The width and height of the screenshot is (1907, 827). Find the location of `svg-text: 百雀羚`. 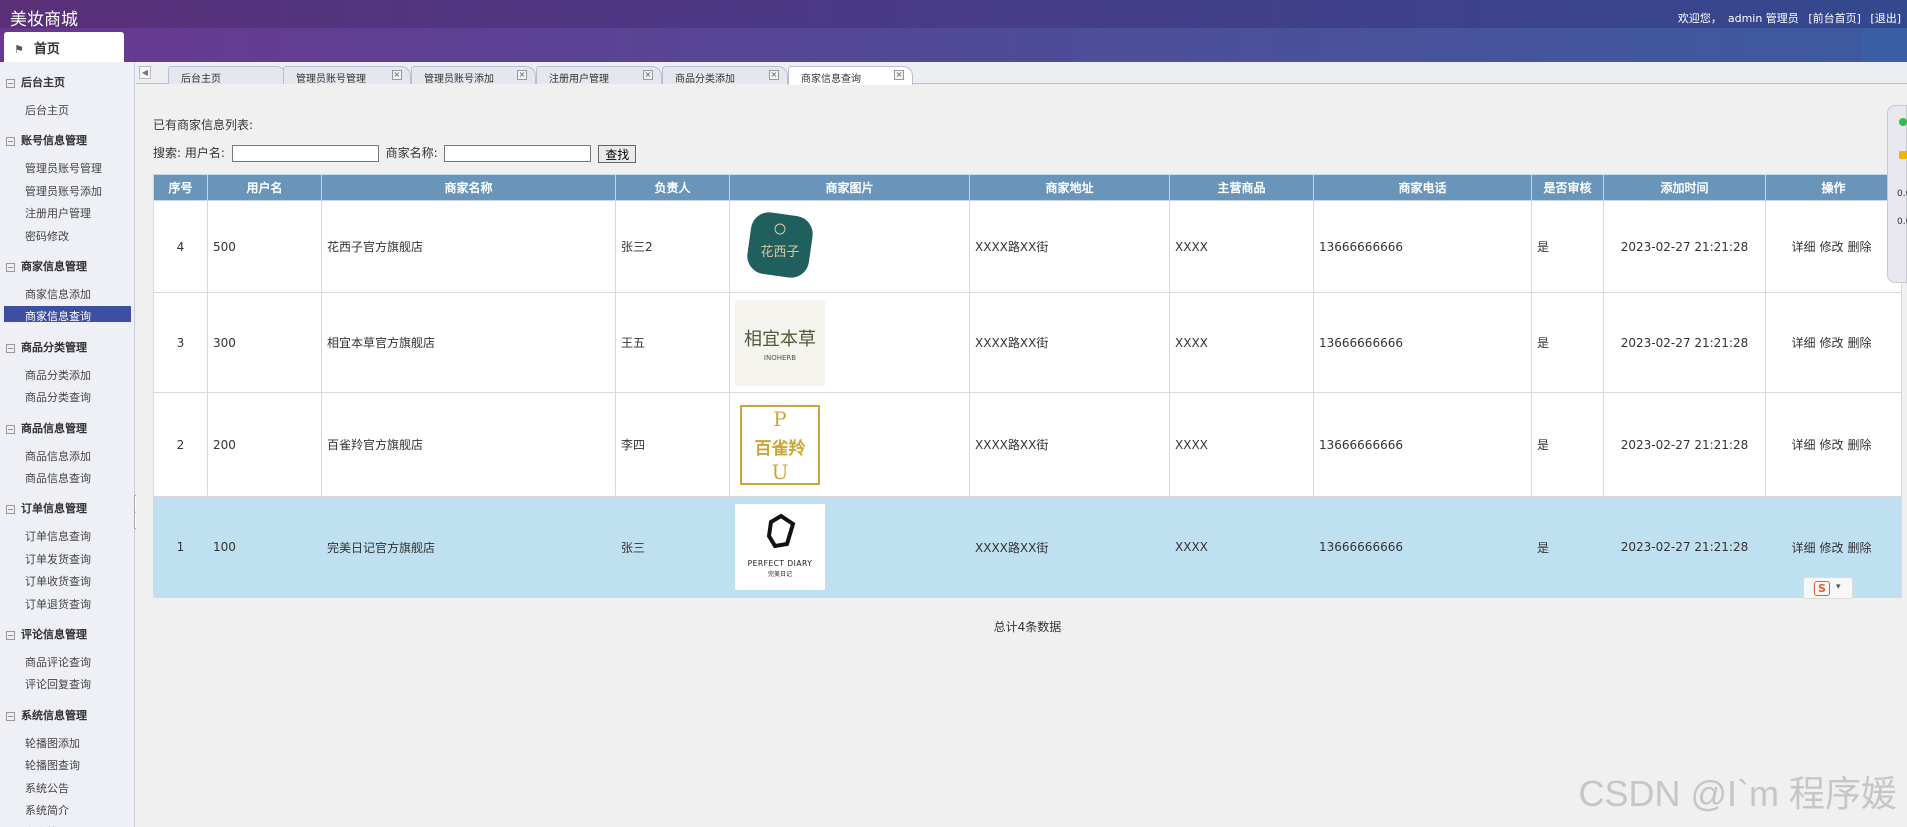

svg-text: 百雀羚 is located at coordinates (780, 448).